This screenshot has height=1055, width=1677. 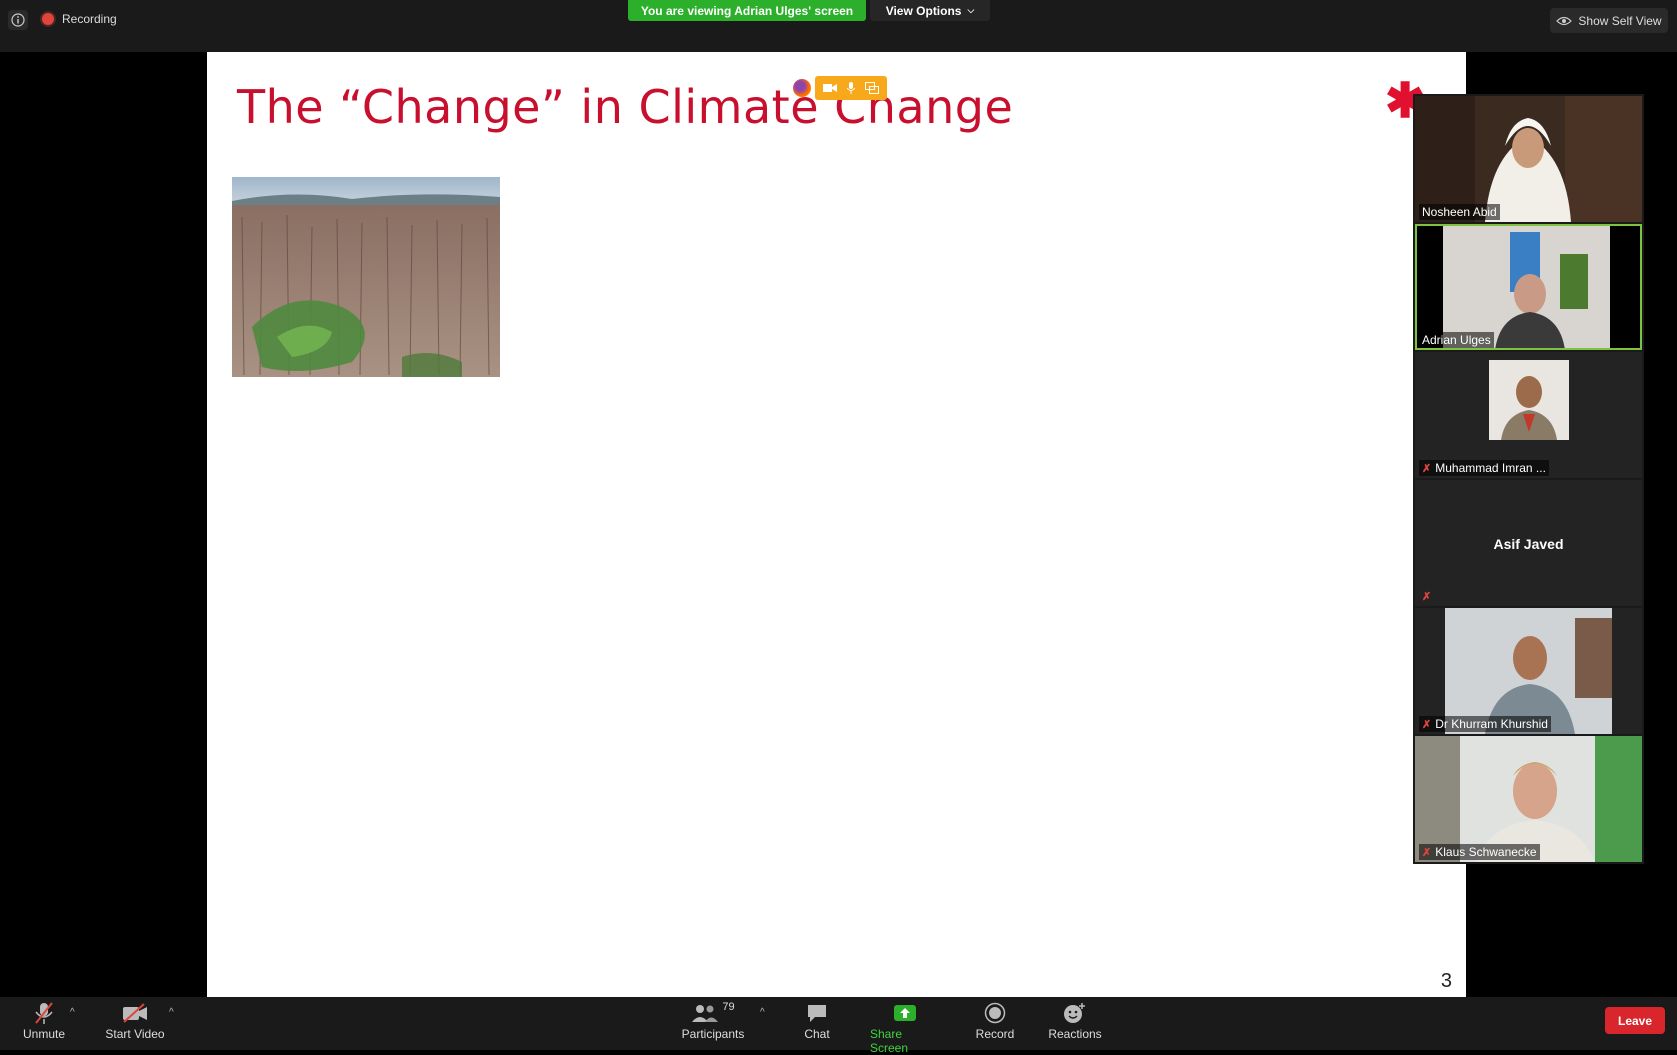 I want to click on participant-name: Nosheen Abid, so click(x=1459, y=212).